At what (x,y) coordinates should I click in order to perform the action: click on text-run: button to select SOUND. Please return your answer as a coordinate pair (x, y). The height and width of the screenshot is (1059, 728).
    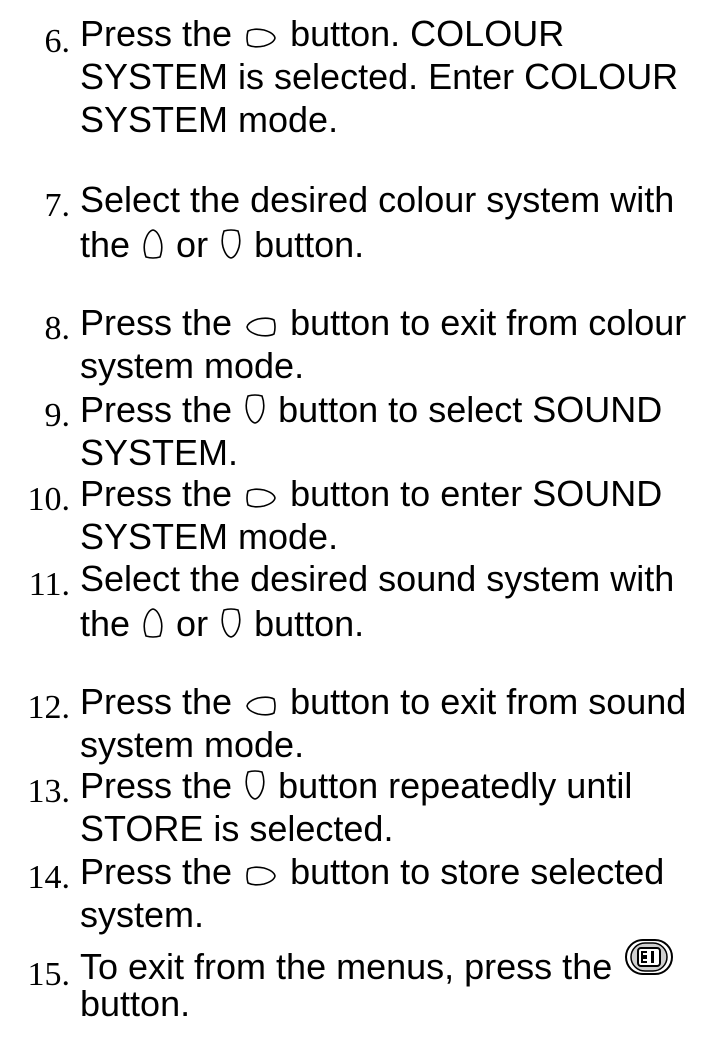
    Looking at the image, I should click on (465, 409).